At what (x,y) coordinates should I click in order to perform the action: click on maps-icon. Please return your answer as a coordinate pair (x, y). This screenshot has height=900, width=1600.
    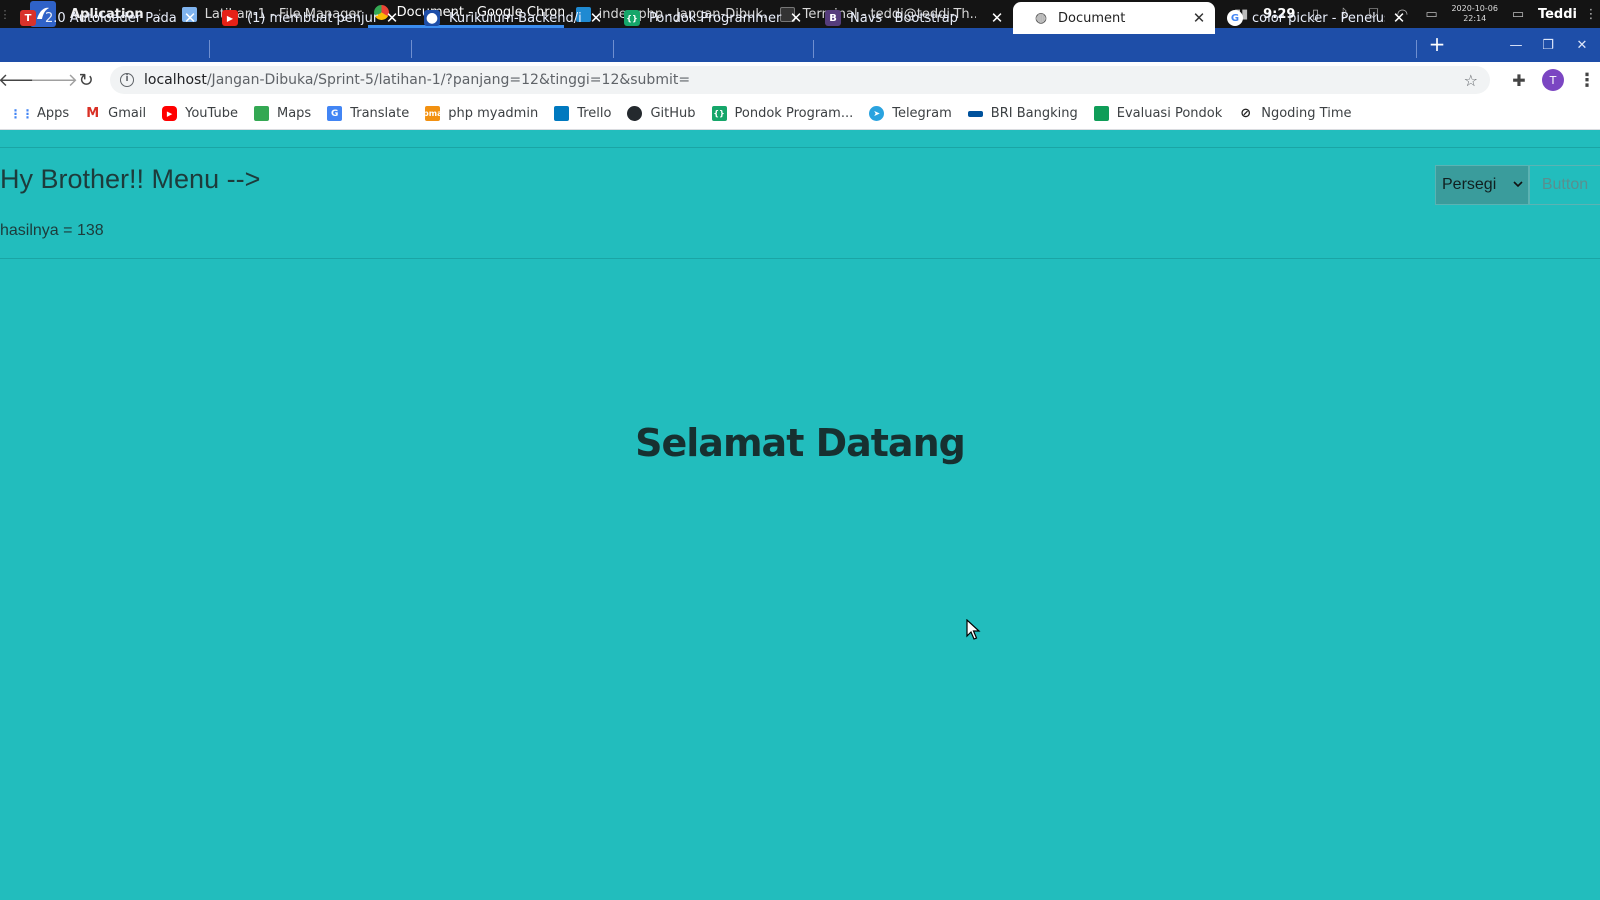
    Looking at the image, I should click on (261, 113).